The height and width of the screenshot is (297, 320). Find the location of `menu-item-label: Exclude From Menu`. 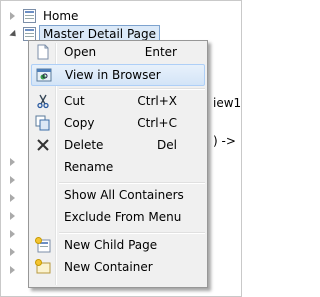

menu-item-label: Exclude From Menu is located at coordinates (123, 217).